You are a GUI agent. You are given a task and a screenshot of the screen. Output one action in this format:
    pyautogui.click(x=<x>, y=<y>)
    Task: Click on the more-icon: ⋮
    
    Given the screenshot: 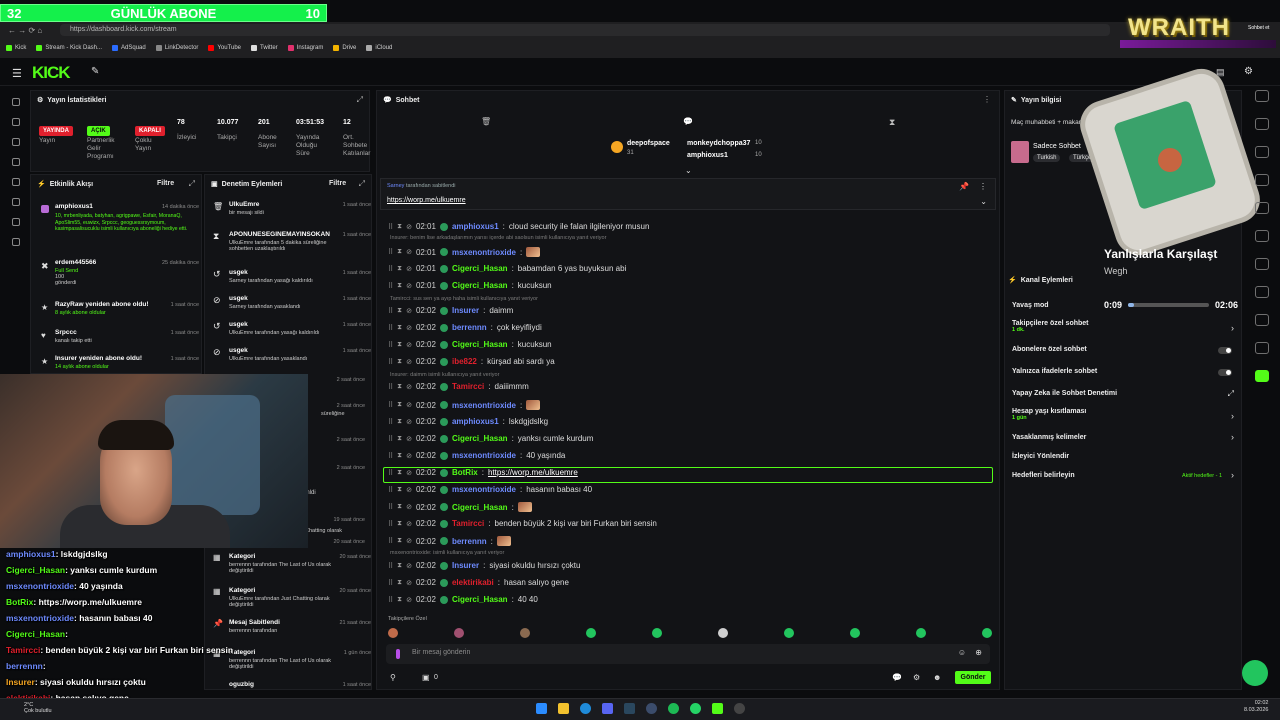 What is the action you would take?
    pyautogui.click(x=987, y=99)
    